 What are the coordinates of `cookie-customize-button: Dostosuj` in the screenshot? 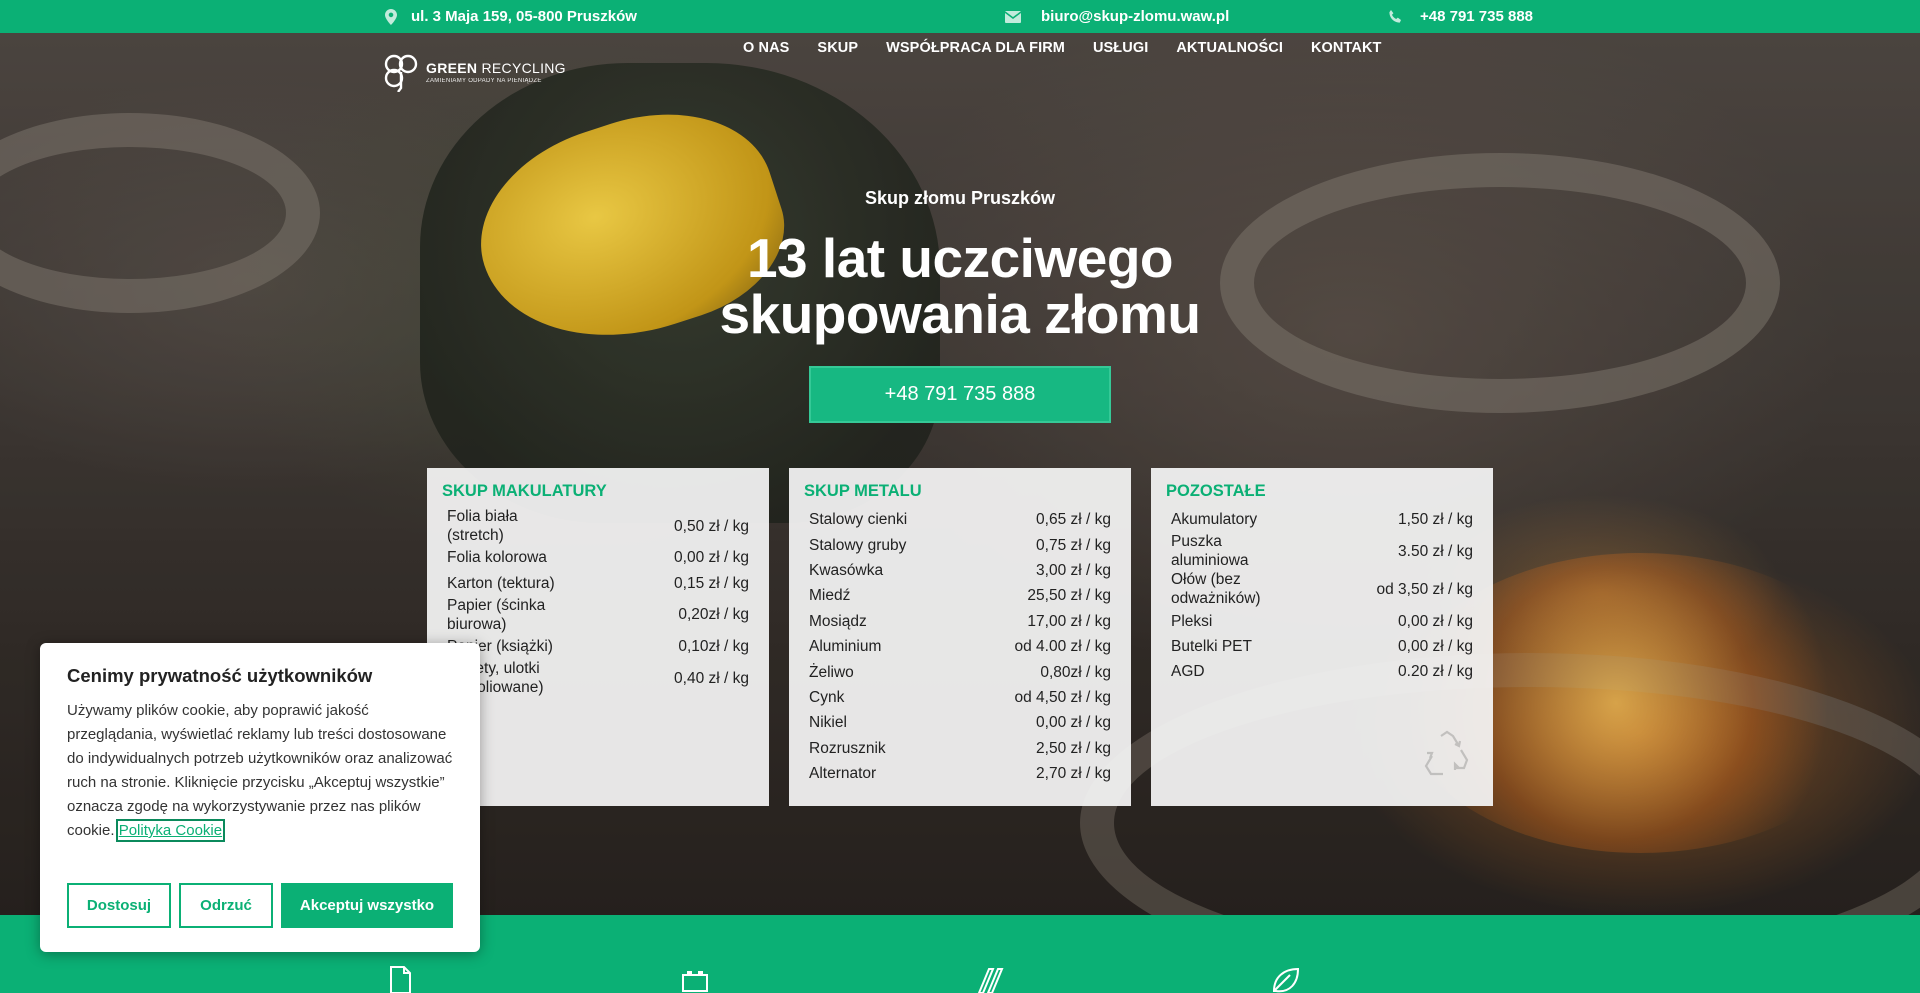 It's located at (119, 905).